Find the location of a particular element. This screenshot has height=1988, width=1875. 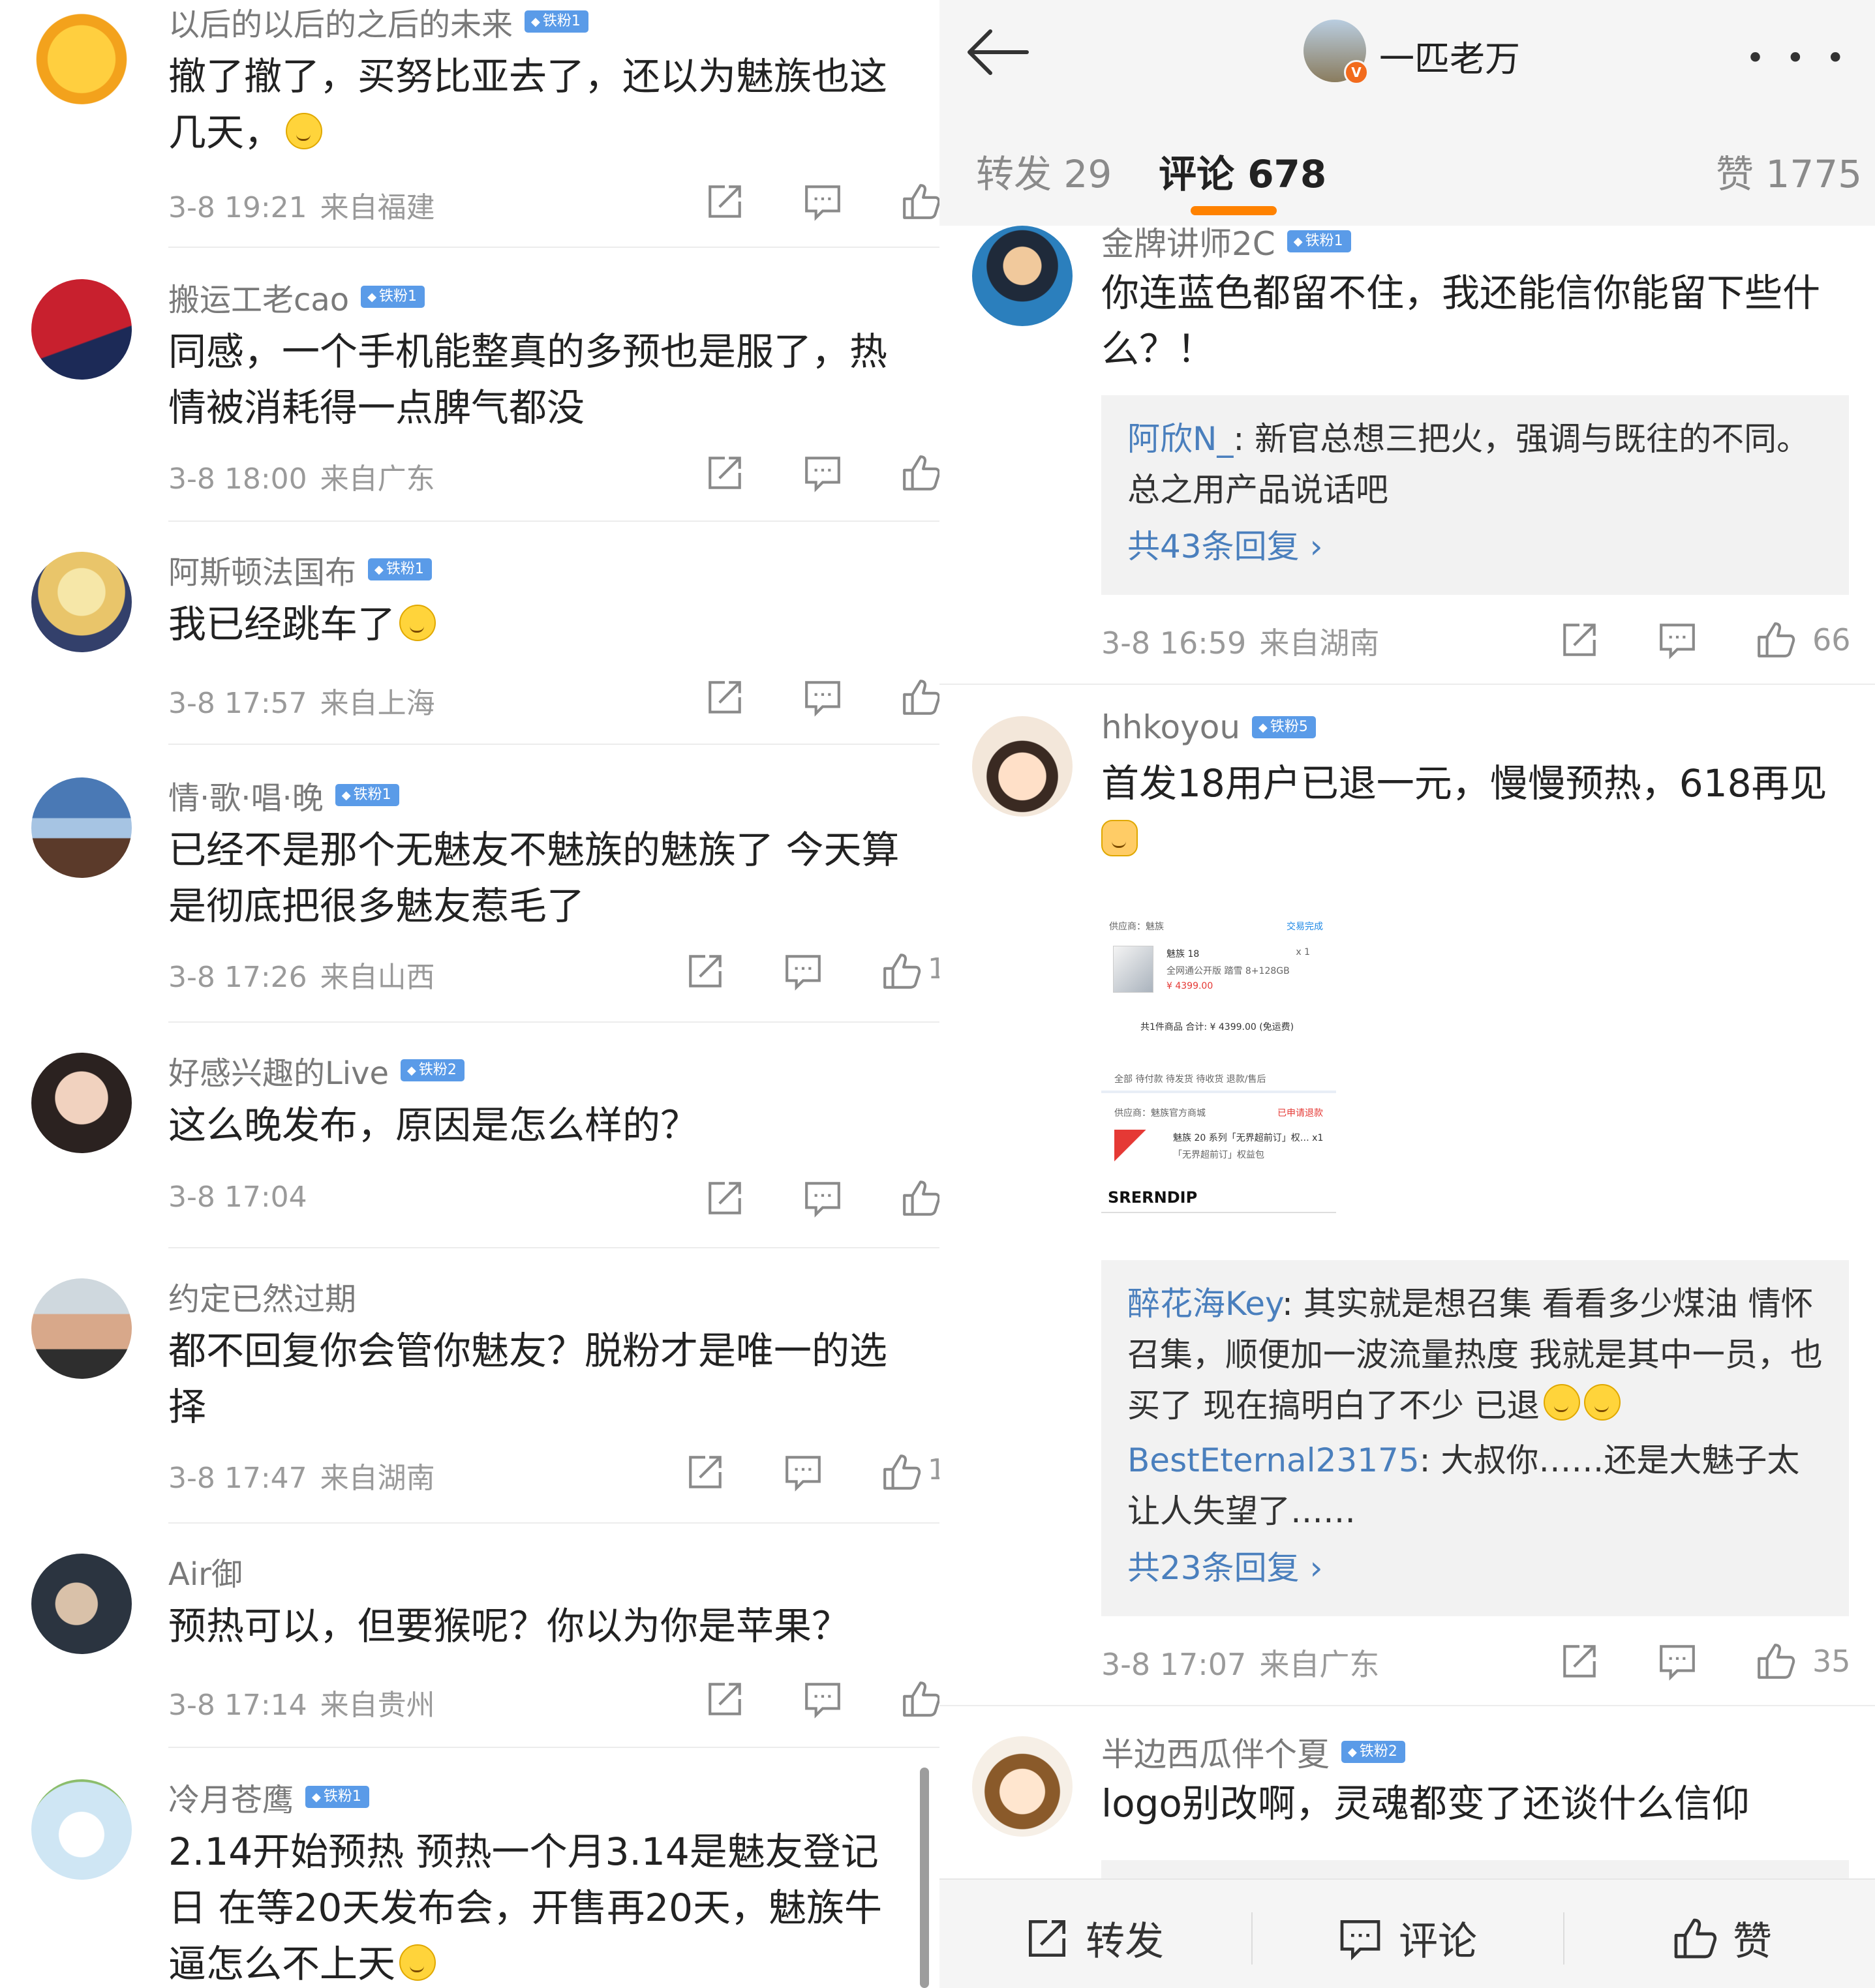

scrollbar is located at coordinates (924, 1878).